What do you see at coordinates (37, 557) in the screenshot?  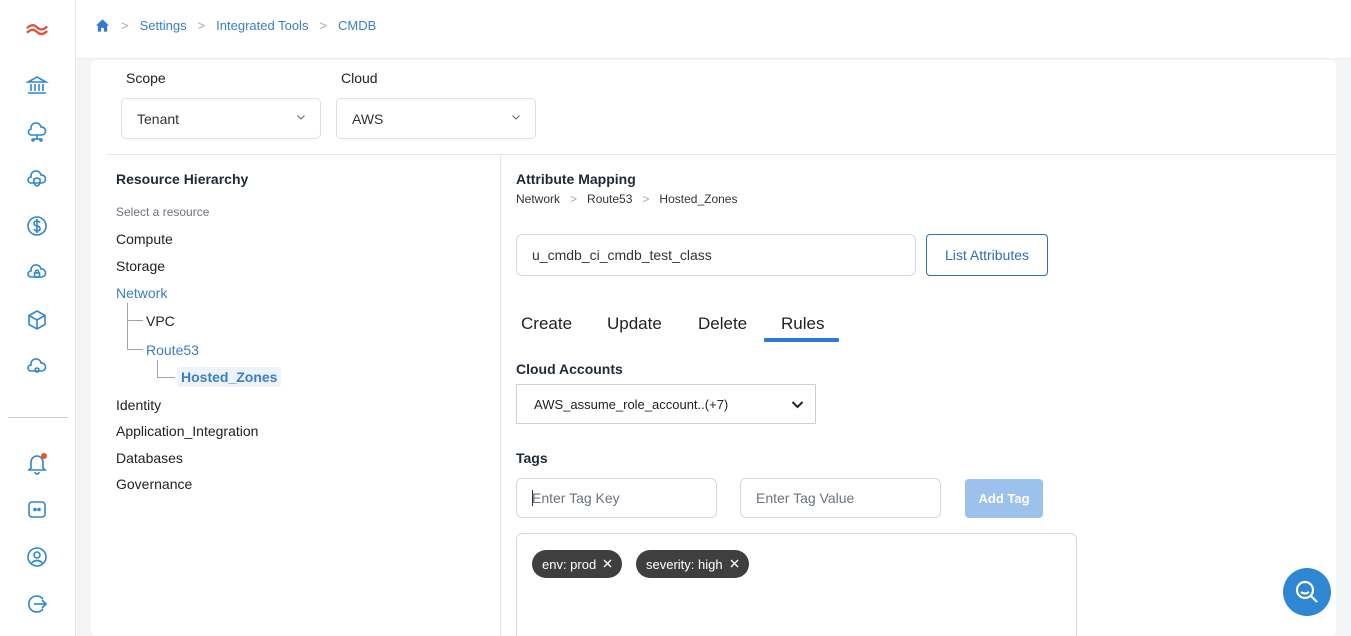 I see `user-icon` at bounding box center [37, 557].